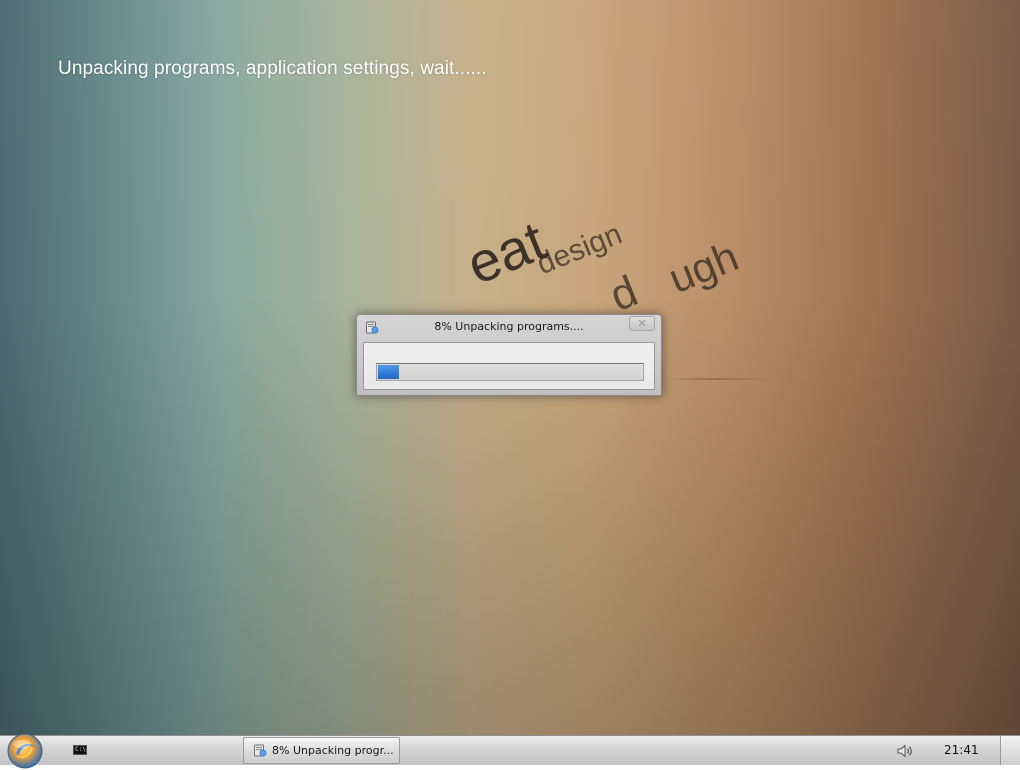 The image size is (1020, 770). Describe the element at coordinates (1010, 750) in the screenshot. I see `show-desktop-button` at that location.